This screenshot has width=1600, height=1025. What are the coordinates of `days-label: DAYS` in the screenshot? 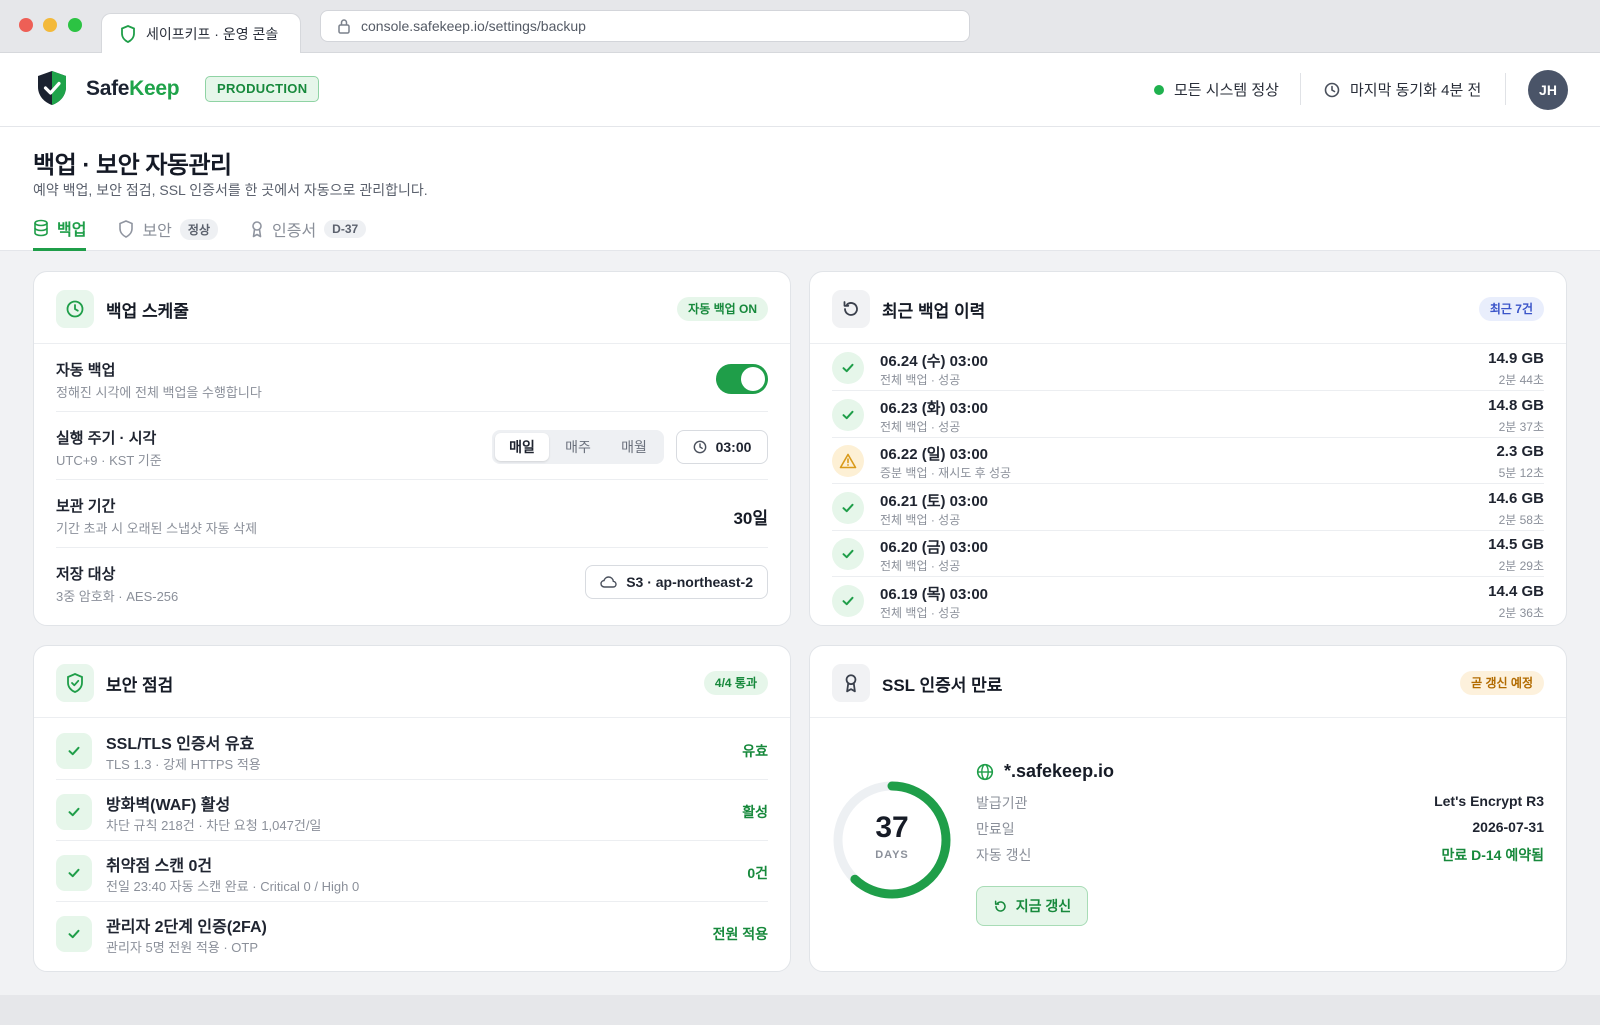 It's located at (892, 855).